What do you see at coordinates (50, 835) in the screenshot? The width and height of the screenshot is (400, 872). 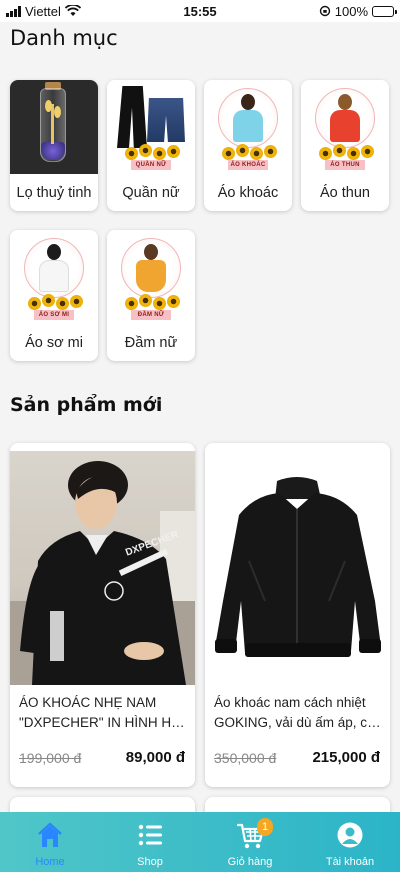 I see `home-icon` at bounding box center [50, 835].